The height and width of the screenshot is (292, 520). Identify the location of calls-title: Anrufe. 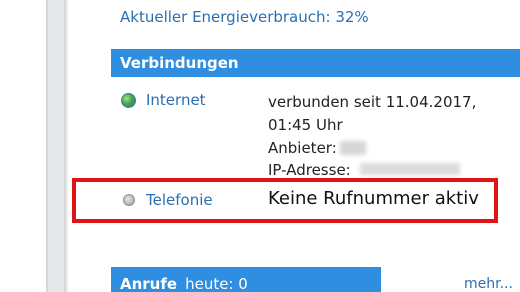
(149, 283).